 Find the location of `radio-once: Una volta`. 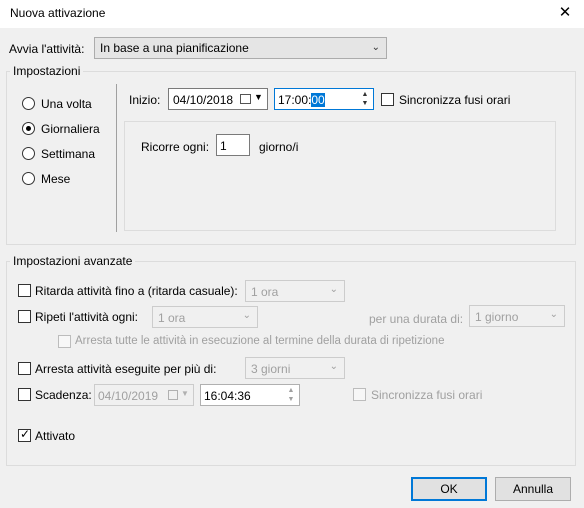

radio-once: Una volta is located at coordinates (82, 105).